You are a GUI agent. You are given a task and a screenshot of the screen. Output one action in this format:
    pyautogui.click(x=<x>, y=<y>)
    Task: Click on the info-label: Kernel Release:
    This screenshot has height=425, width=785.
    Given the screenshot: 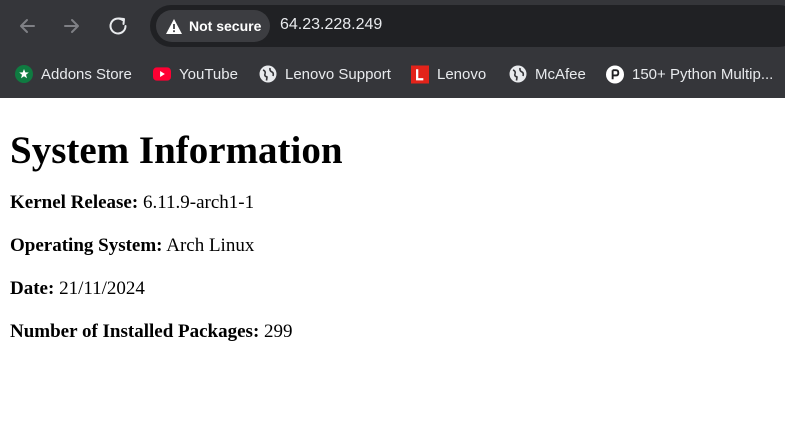 What is the action you would take?
    pyautogui.click(x=74, y=202)
    